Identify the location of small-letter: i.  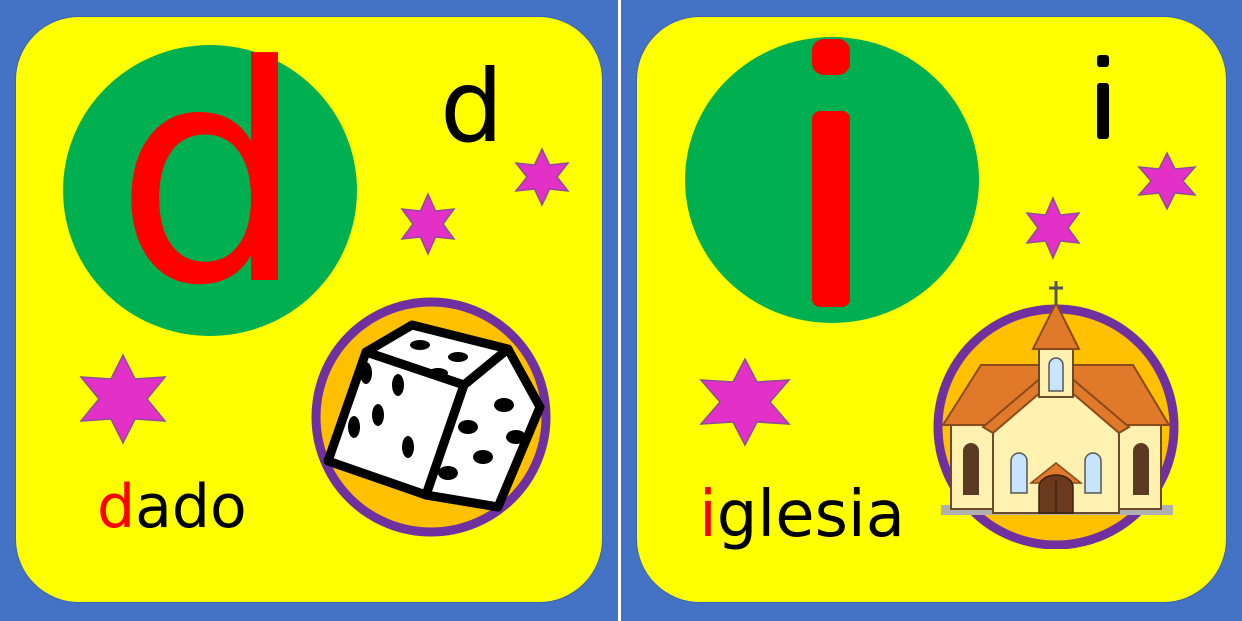
(1105, 98).